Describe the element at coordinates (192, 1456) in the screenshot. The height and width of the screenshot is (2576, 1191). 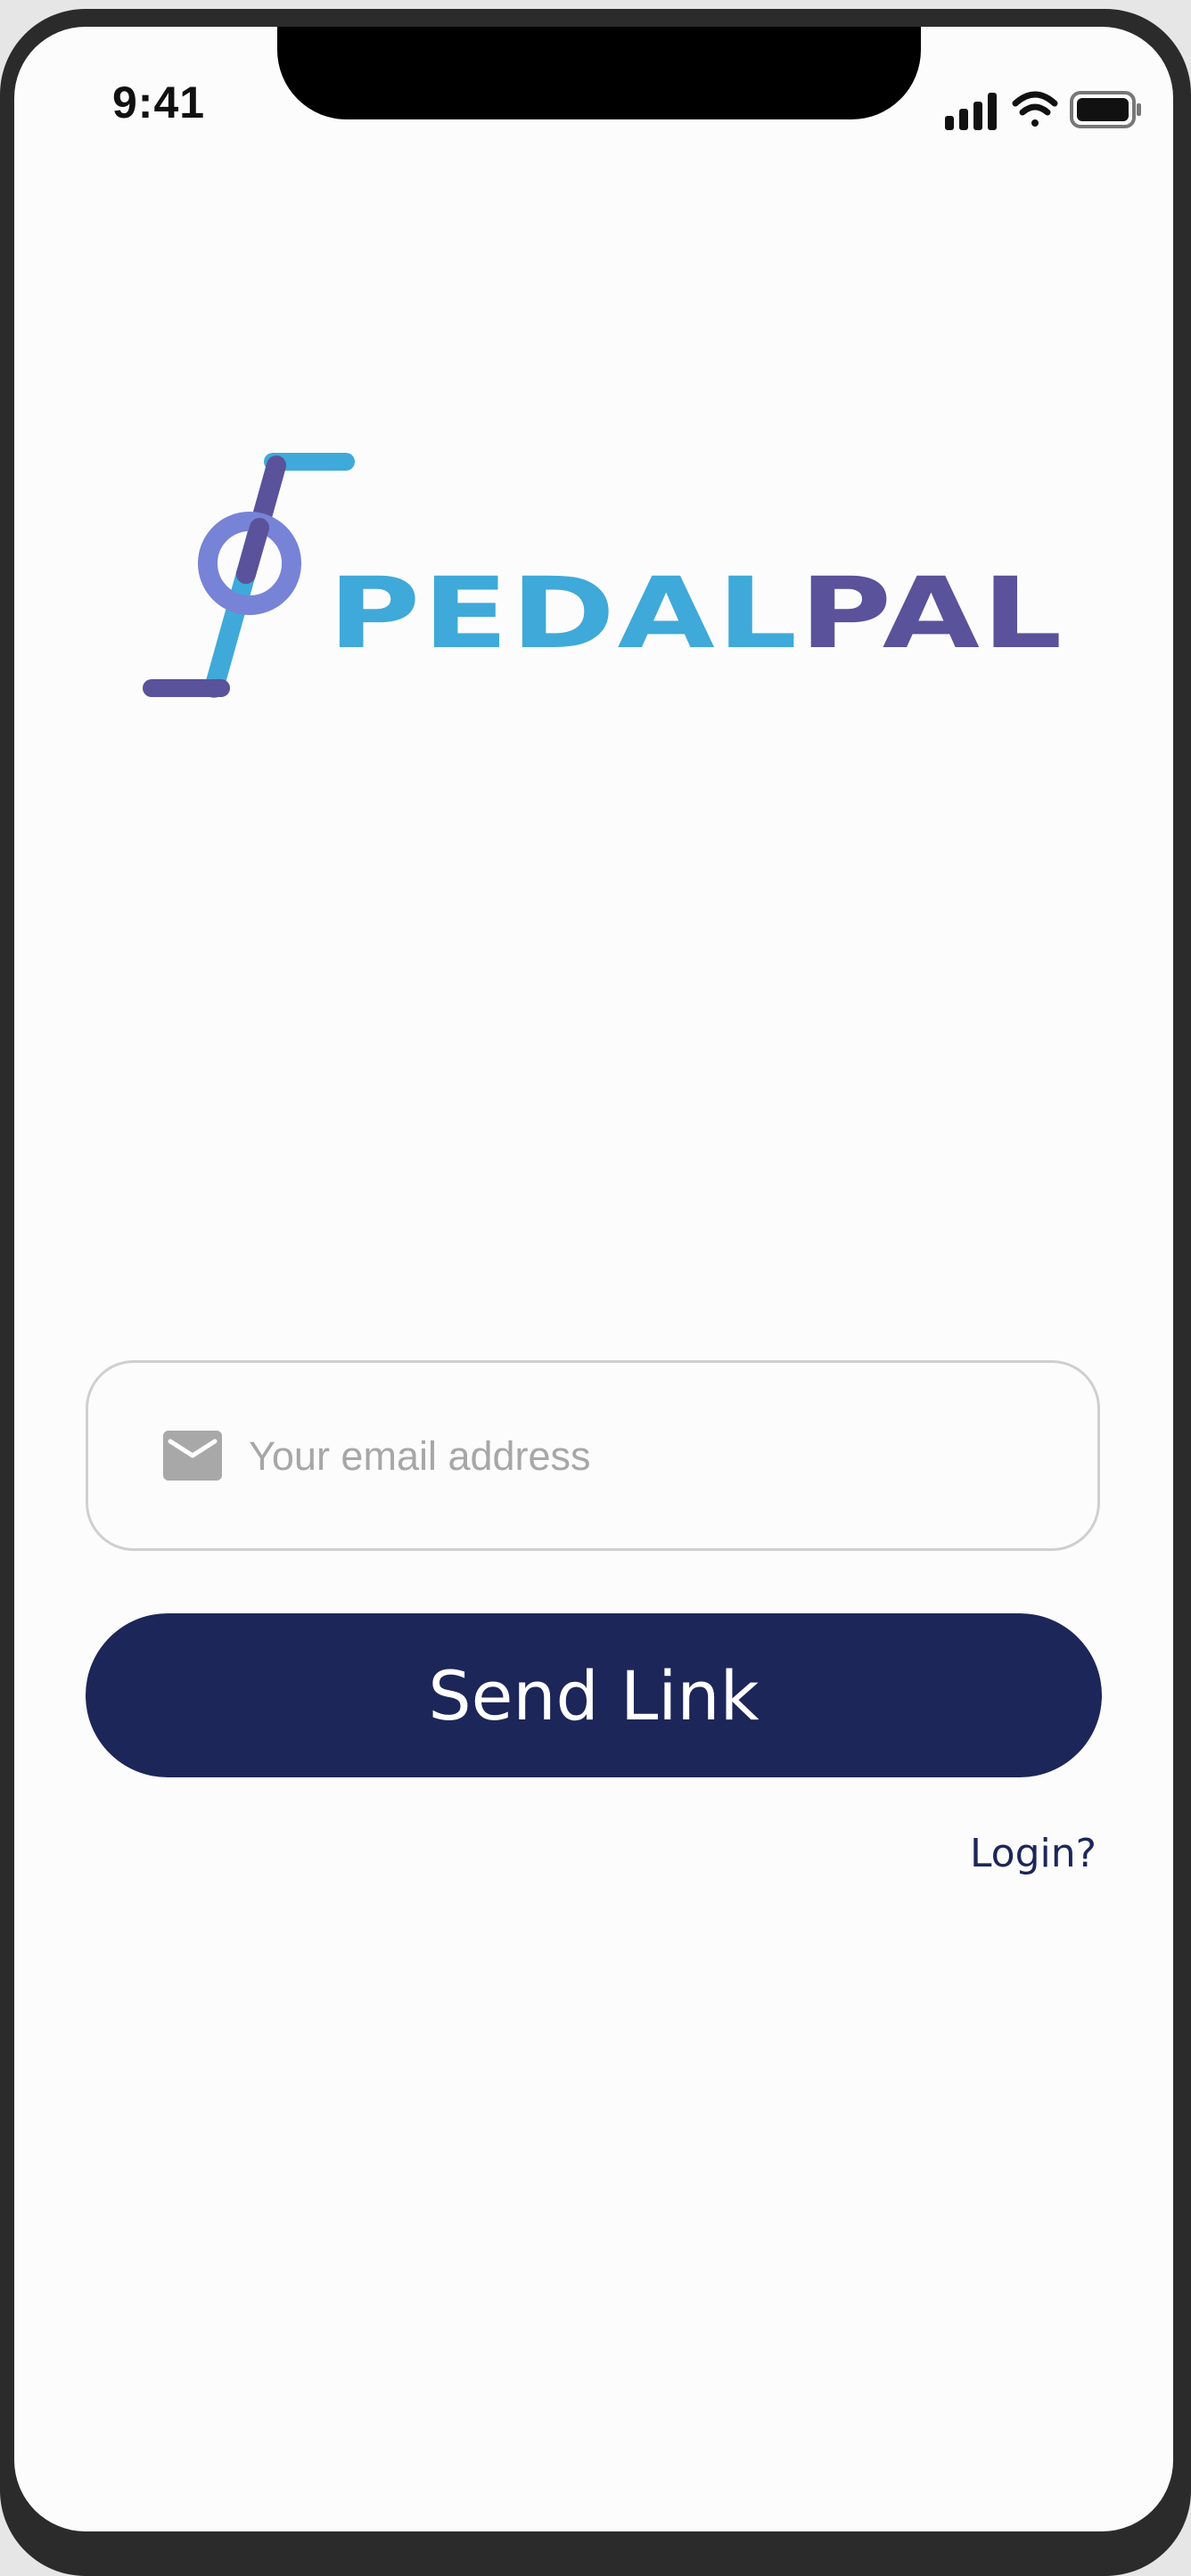
I see `mail-icon` at that location.